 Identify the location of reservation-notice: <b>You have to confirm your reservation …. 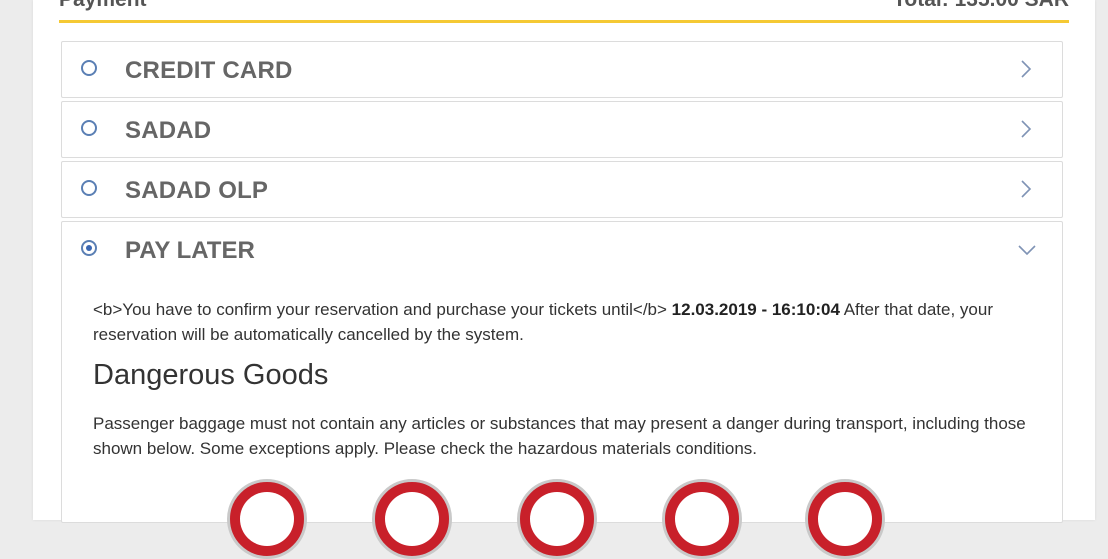
(565, 322).